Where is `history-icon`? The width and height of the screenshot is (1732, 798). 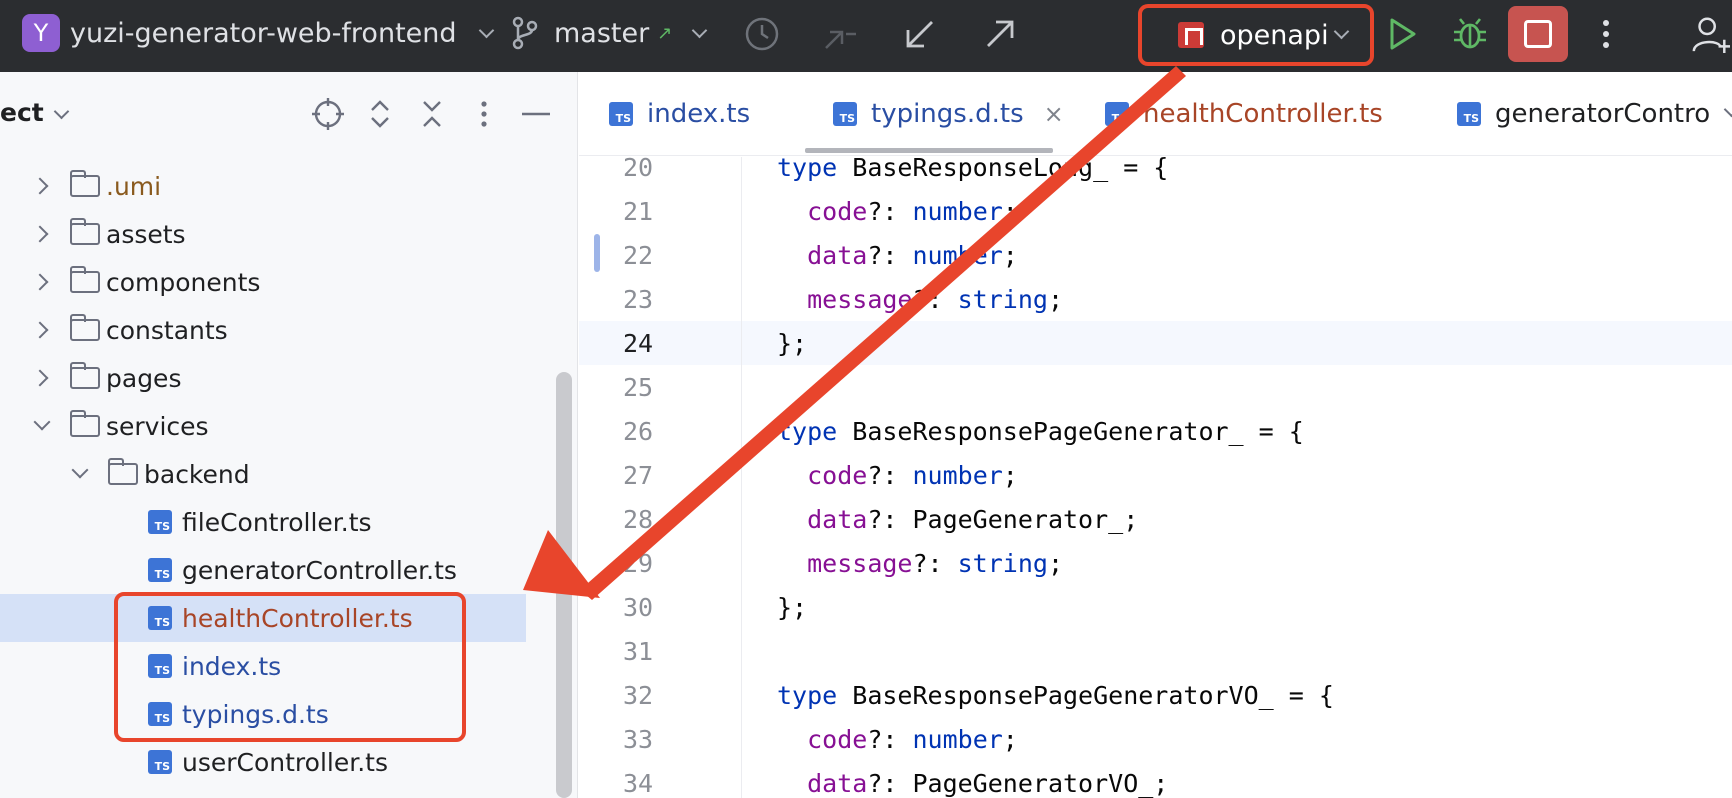 history-icon is located at coordinates (762, 34).